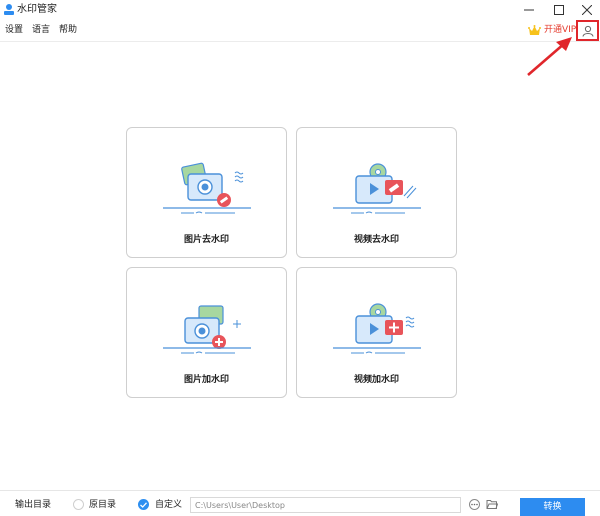 This screenshot has width=600, height=516. What do you see at coordinates (376, 380) in the screenshot?
I see `card-label: 视频加水印` at bounding box center [376, 380].